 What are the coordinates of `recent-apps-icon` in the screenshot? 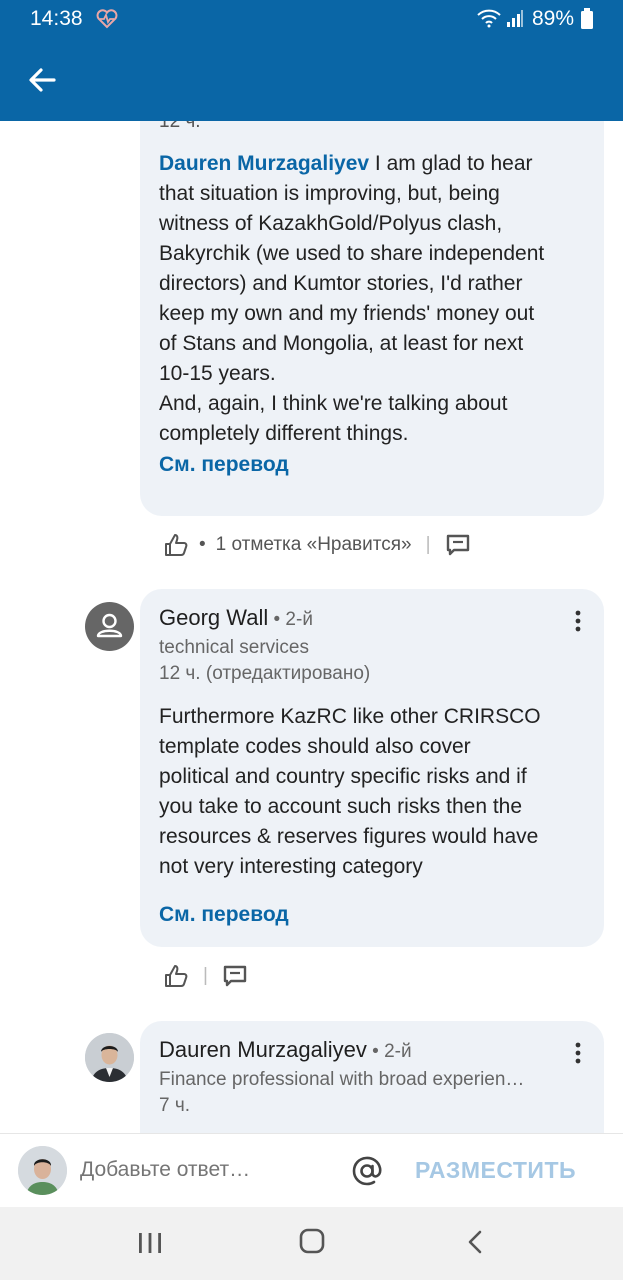 It's located at (150, 1243).